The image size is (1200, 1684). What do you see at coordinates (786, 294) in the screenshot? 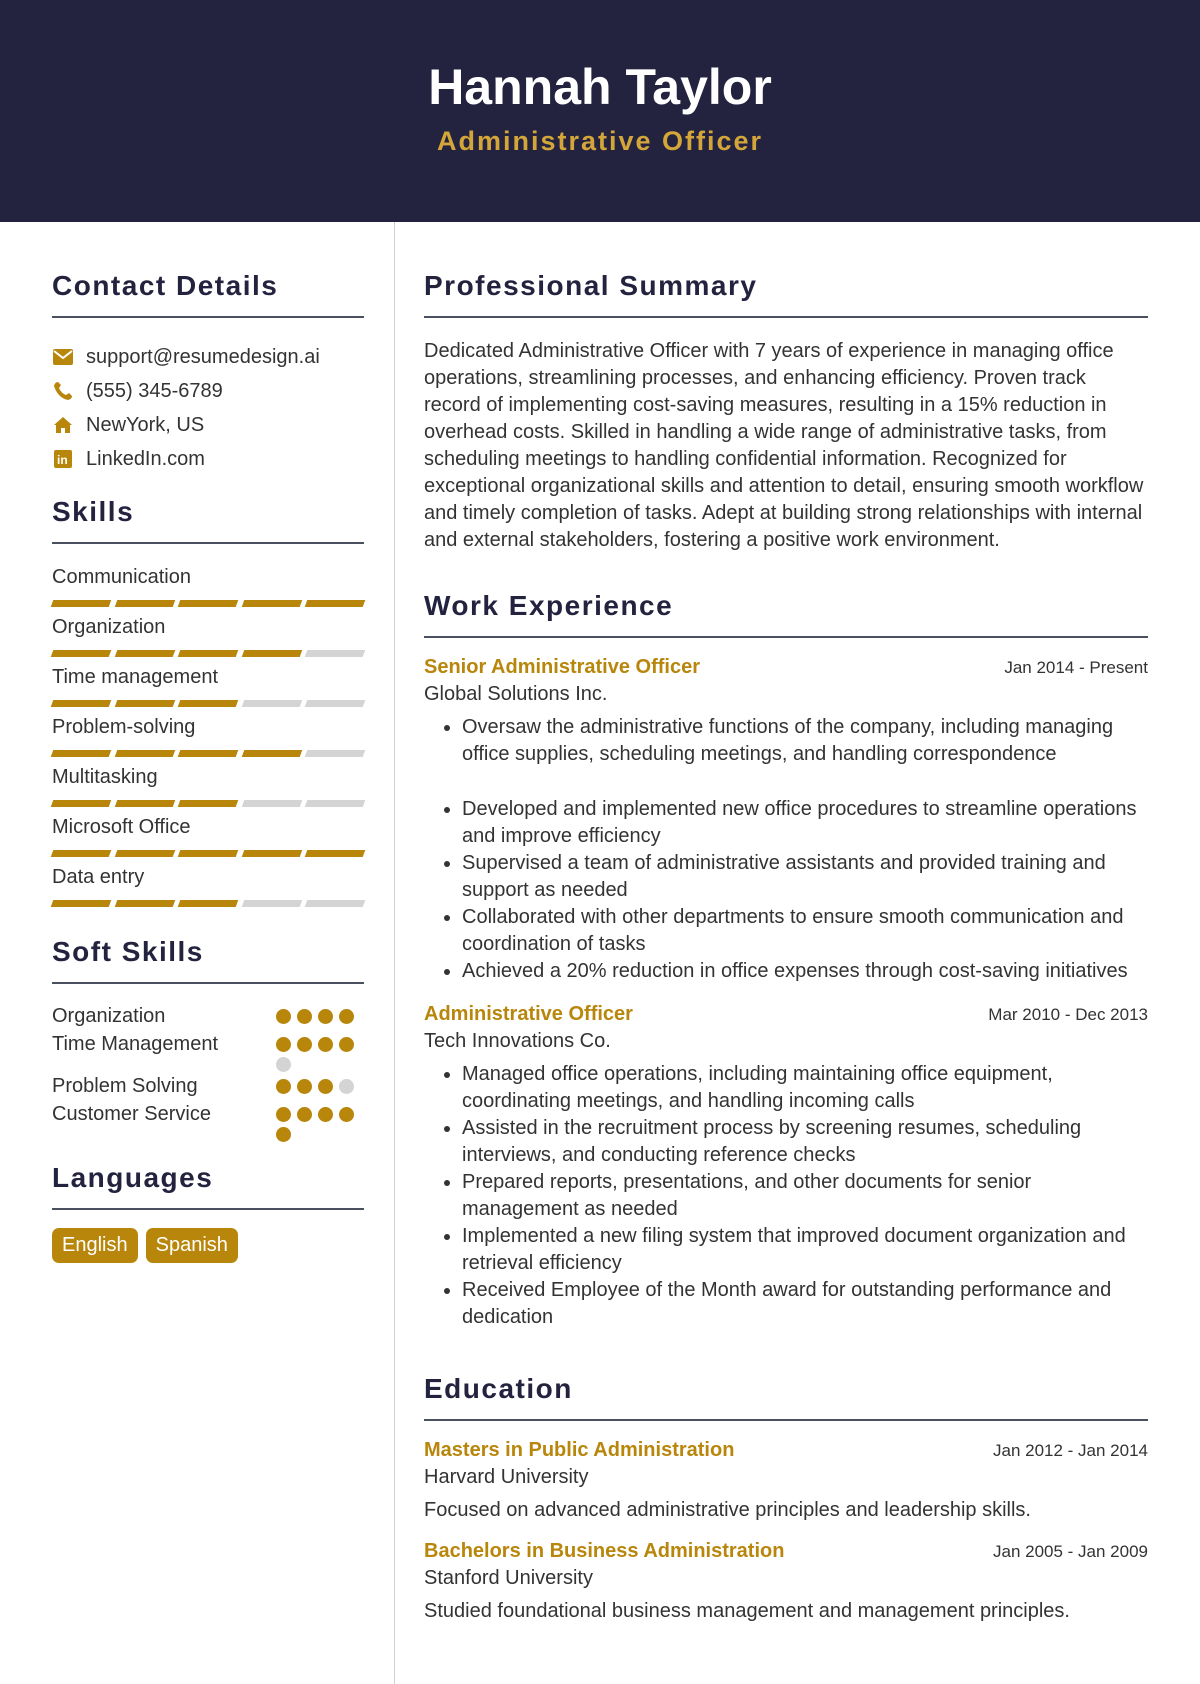
I see `summary-section-title: Professional Summary` at bounding box center [786, 294].